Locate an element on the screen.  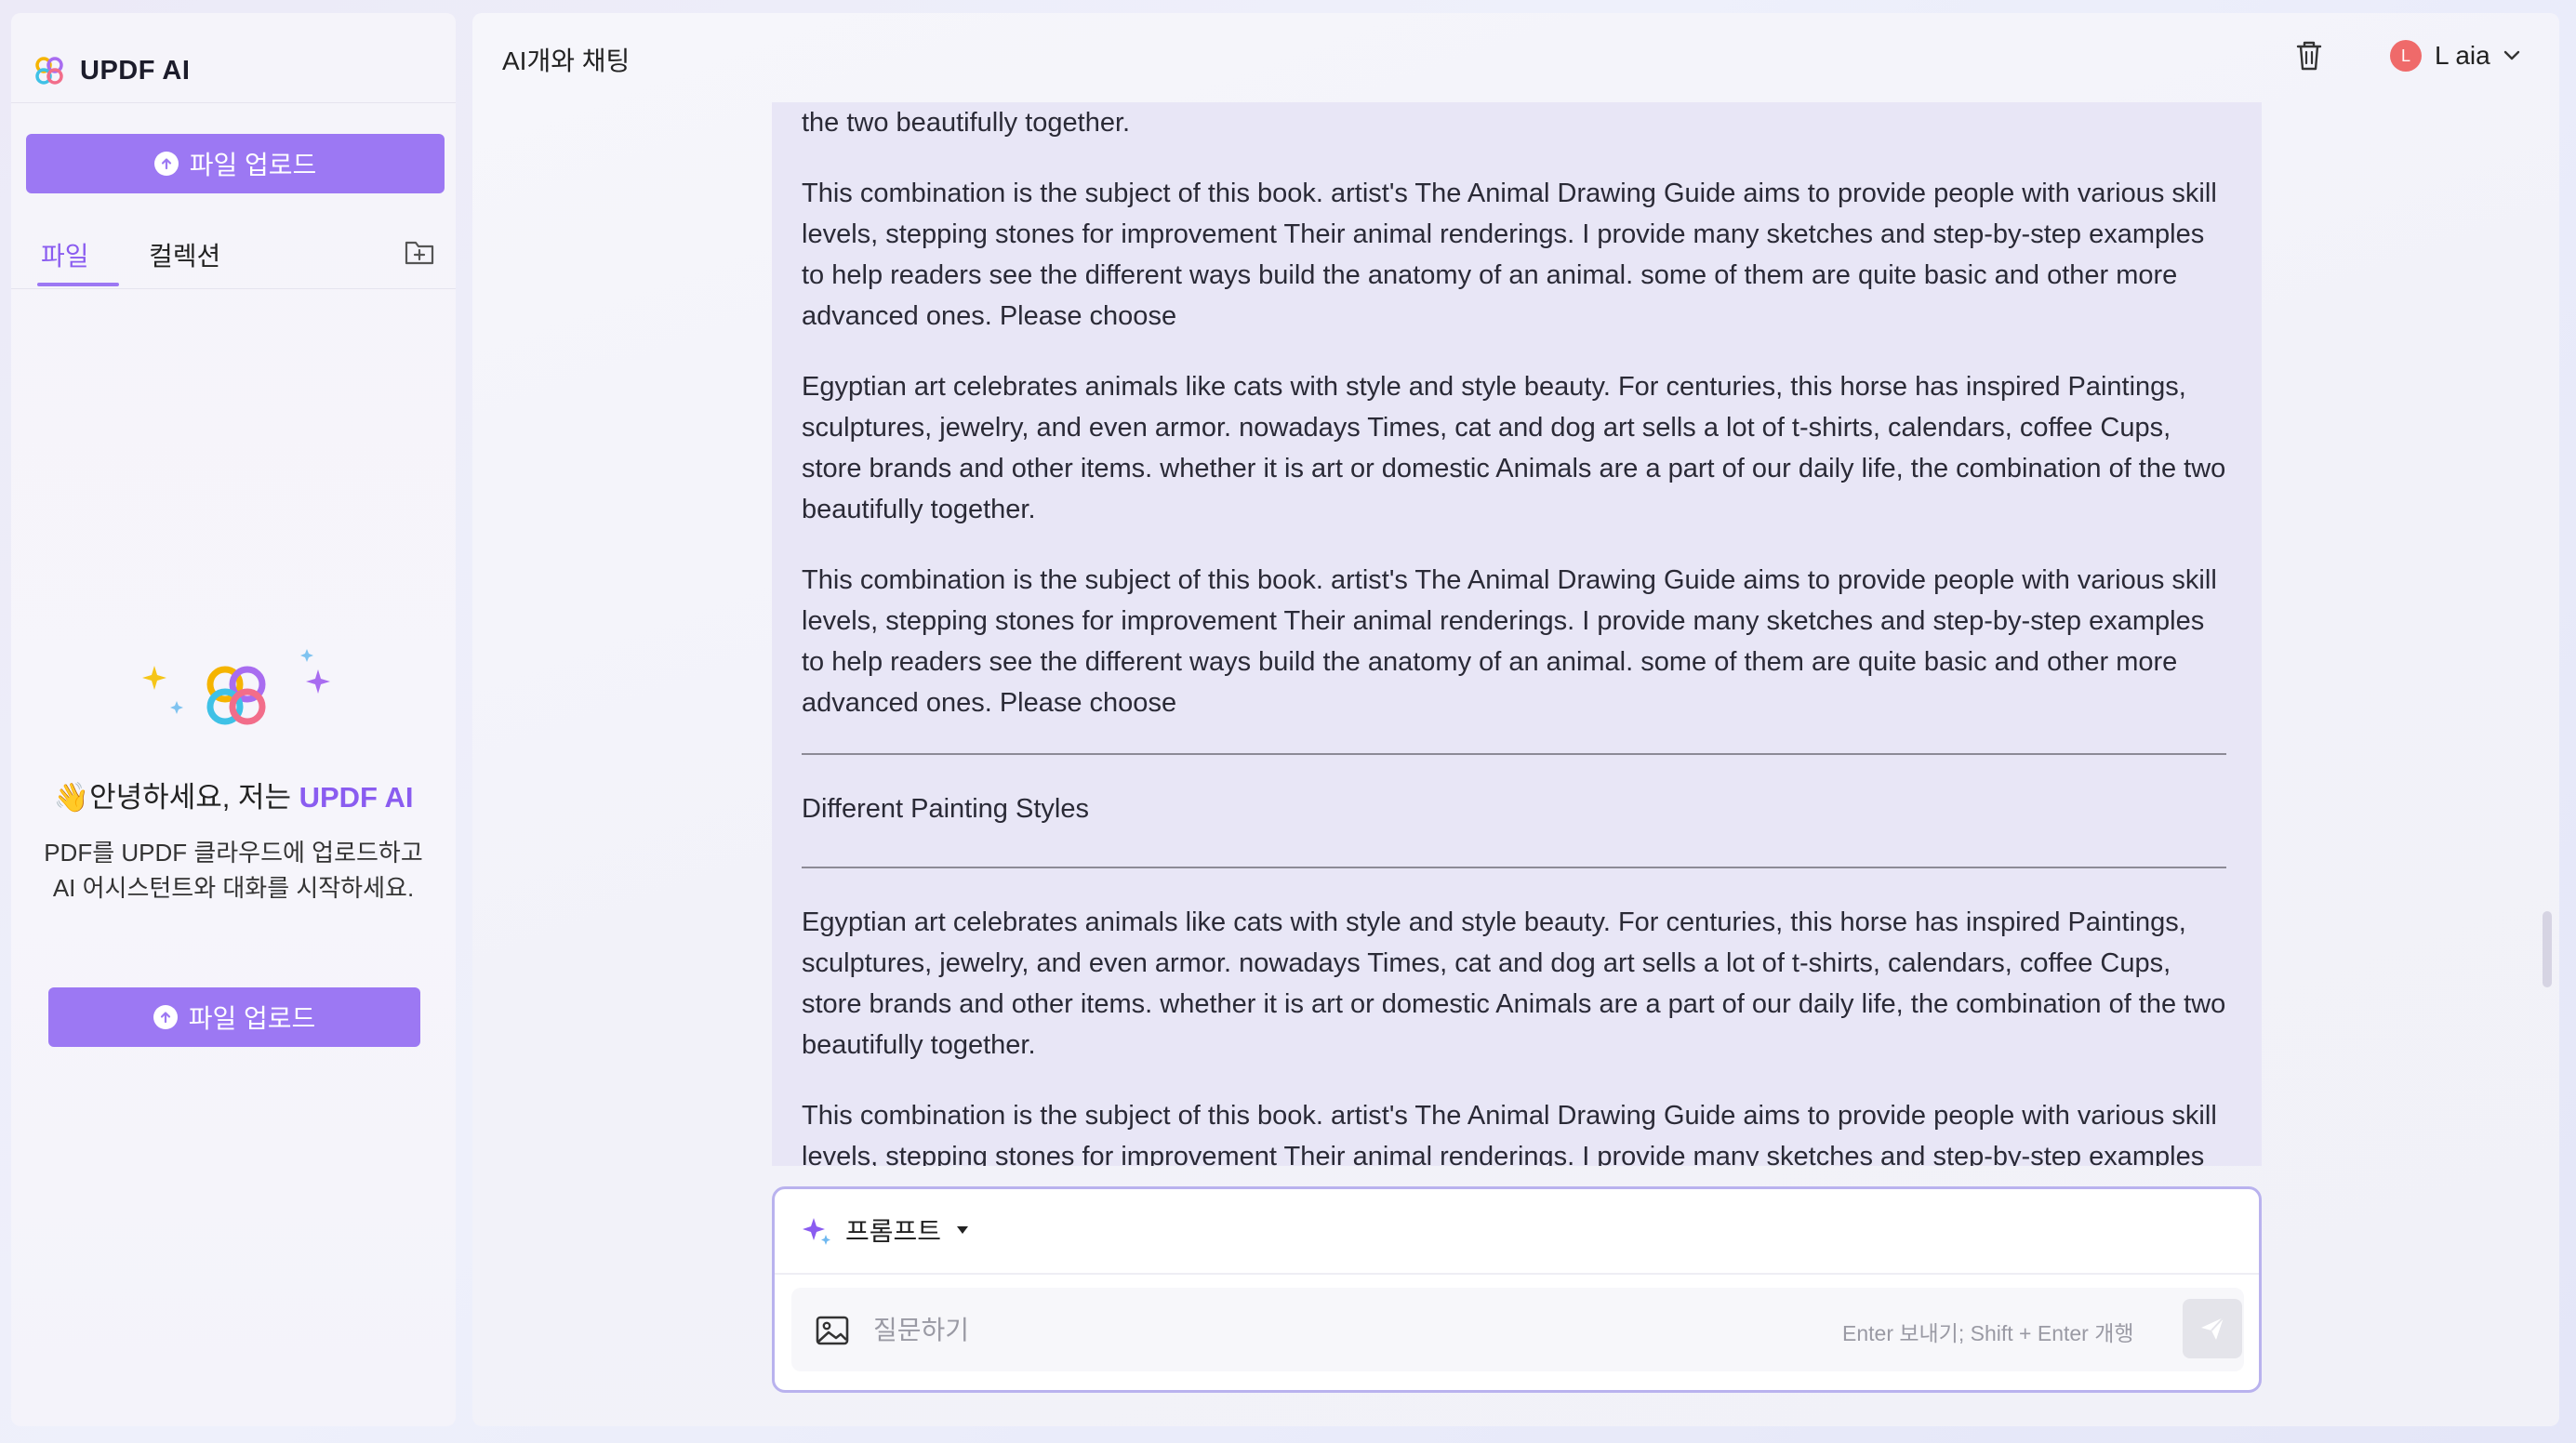
updf-ai-illustration-icon is located at coordinates (236, 687).